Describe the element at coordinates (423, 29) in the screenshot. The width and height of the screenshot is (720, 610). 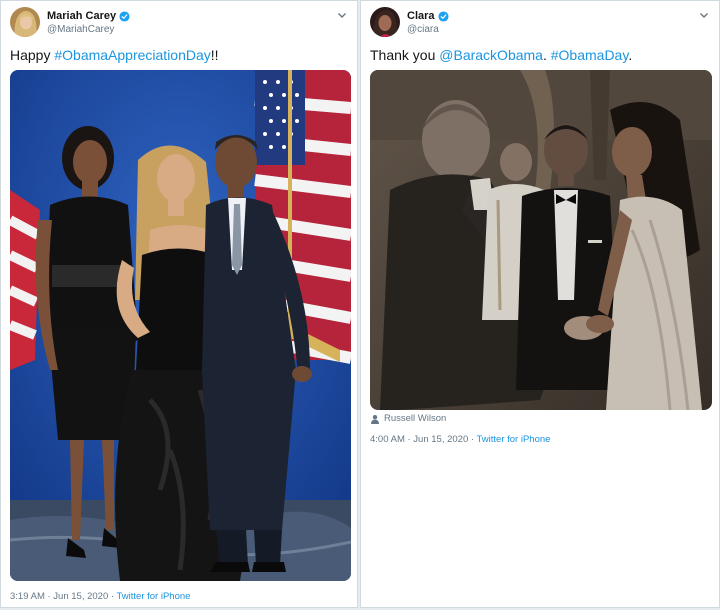
I see `user-handle: @ciara` at that location.